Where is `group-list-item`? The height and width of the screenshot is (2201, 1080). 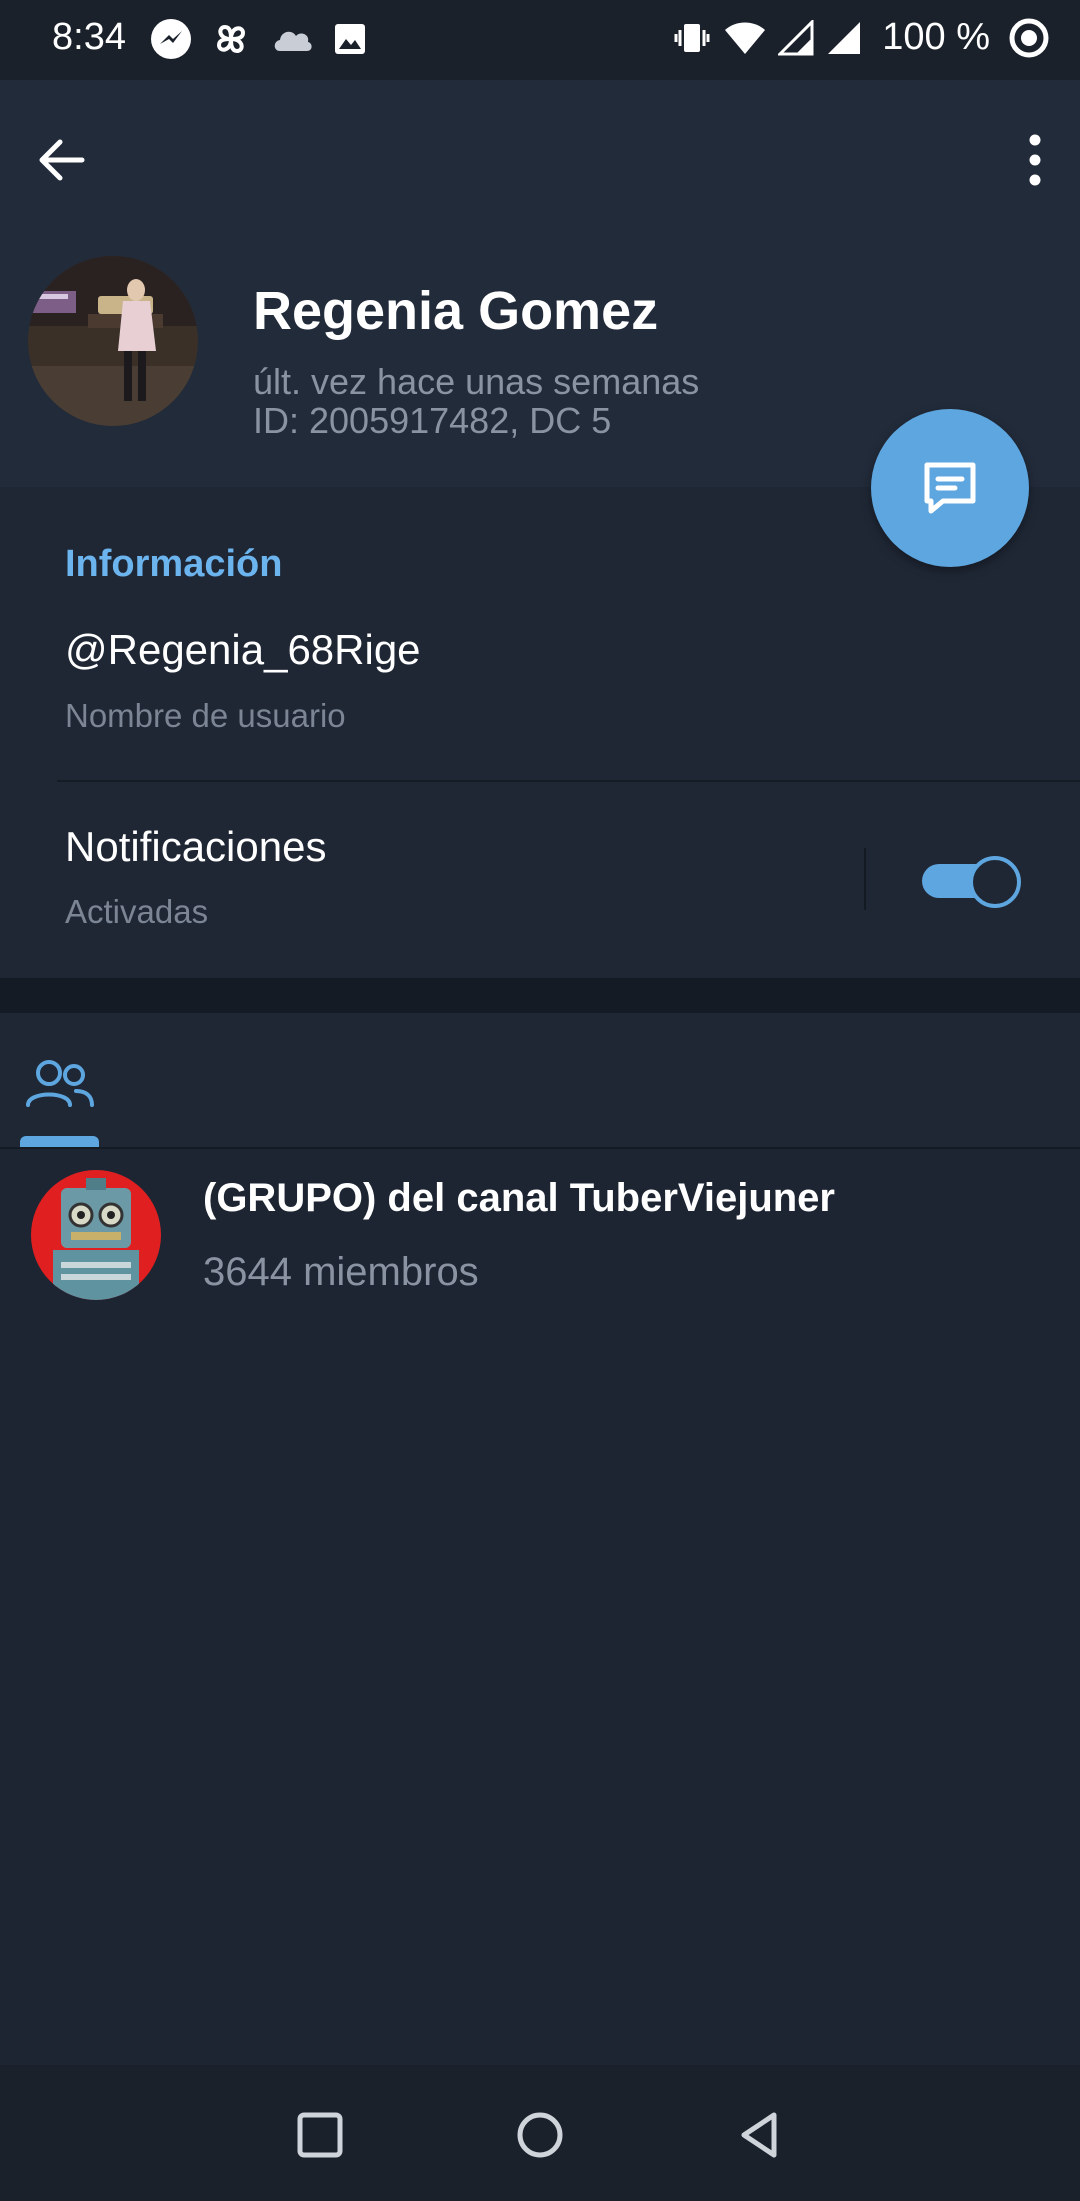 group-list-item is located at coordinates (540, 1225).